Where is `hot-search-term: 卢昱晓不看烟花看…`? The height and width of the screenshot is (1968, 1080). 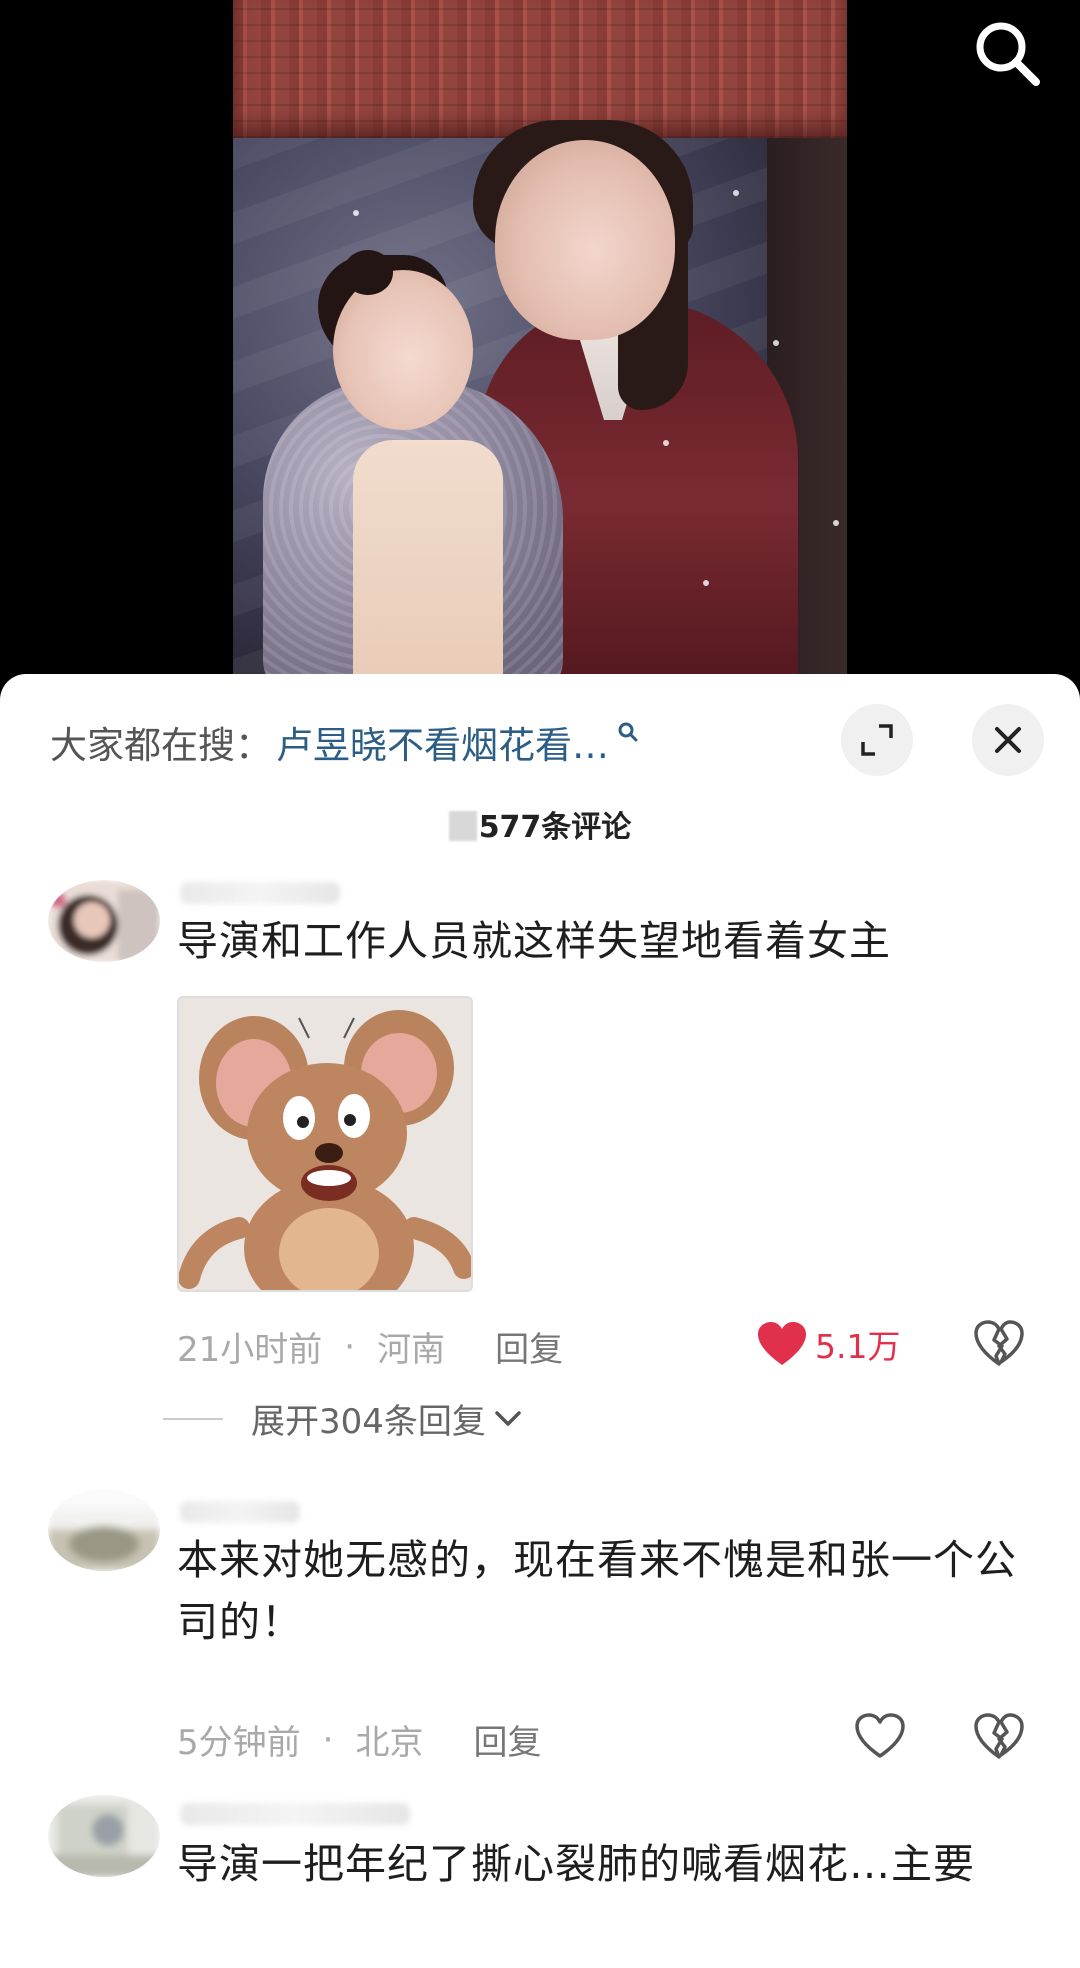
hot-search-term: 卢昱晓不看烟花看… is located at coordinates (442, 742).